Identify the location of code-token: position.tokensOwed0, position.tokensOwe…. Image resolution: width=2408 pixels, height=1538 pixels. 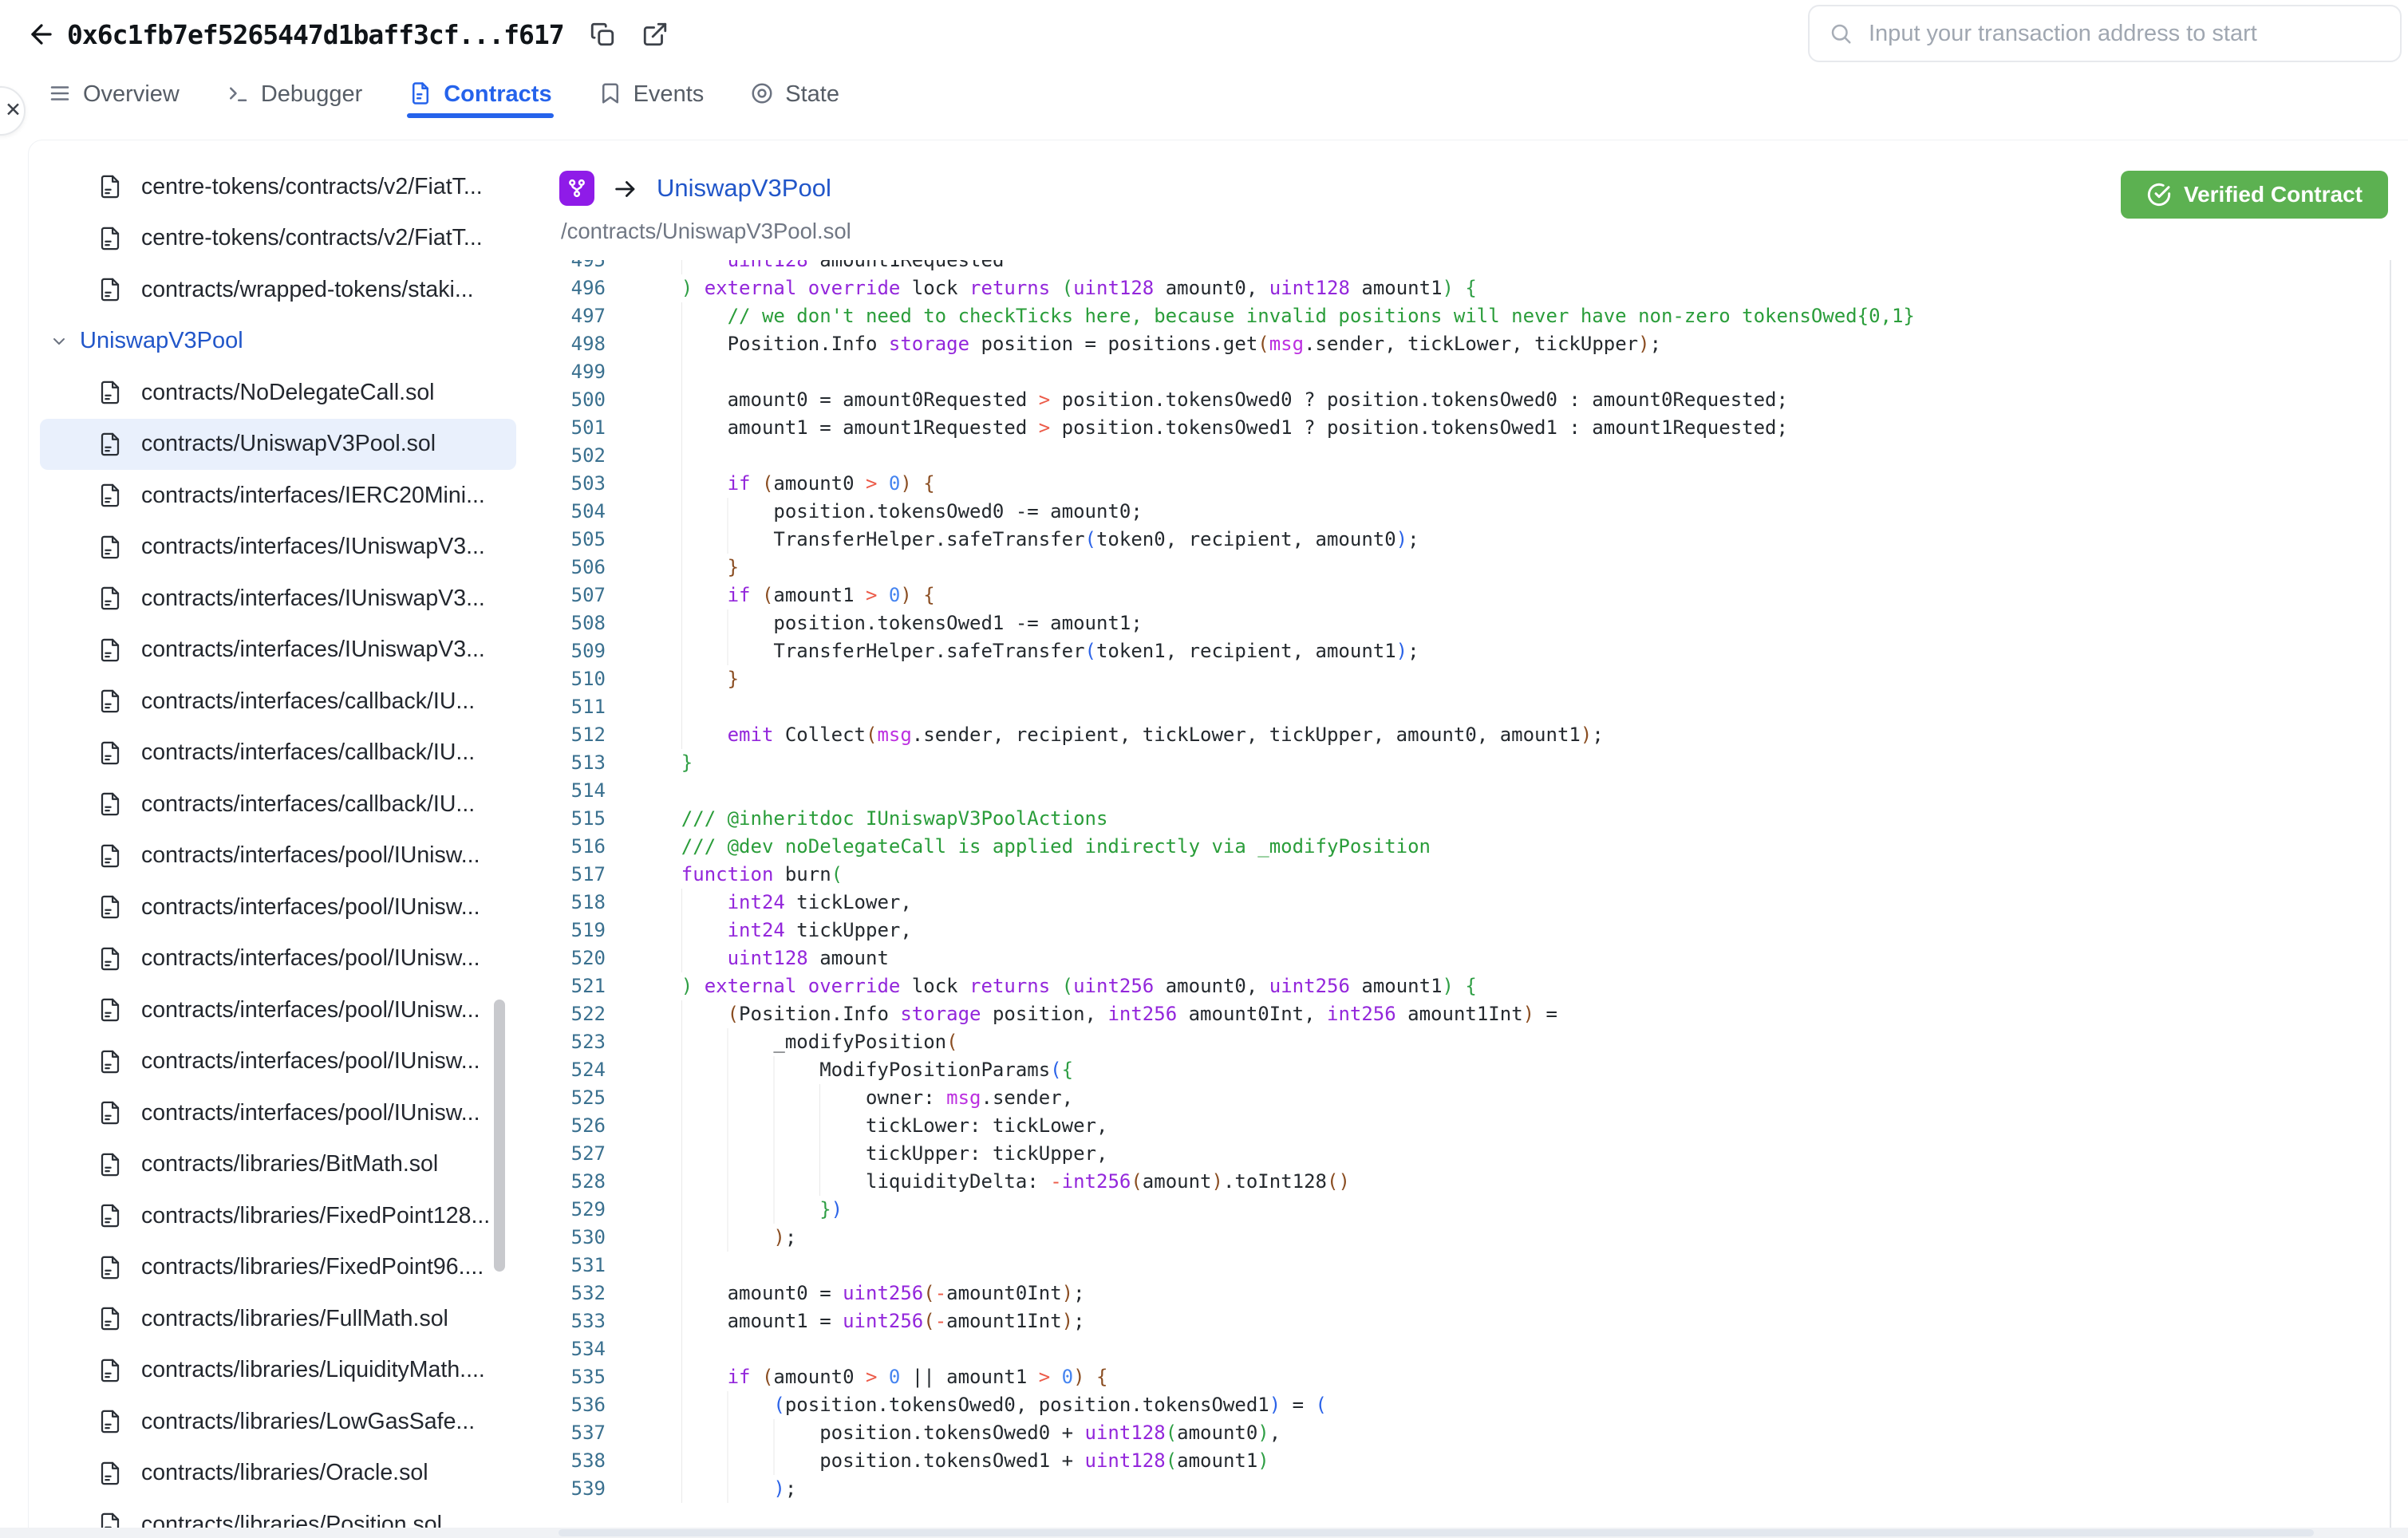
(1026, 1405).